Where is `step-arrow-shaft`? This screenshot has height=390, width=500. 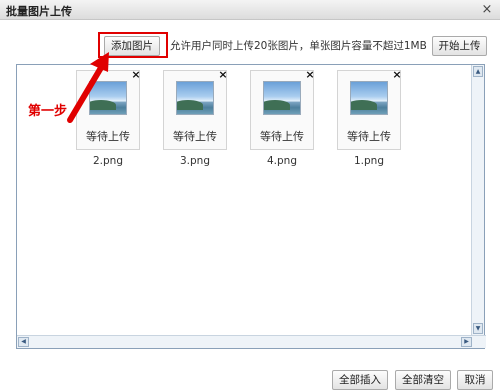 step-arrow-shaft is located at coordinates (86, 93).